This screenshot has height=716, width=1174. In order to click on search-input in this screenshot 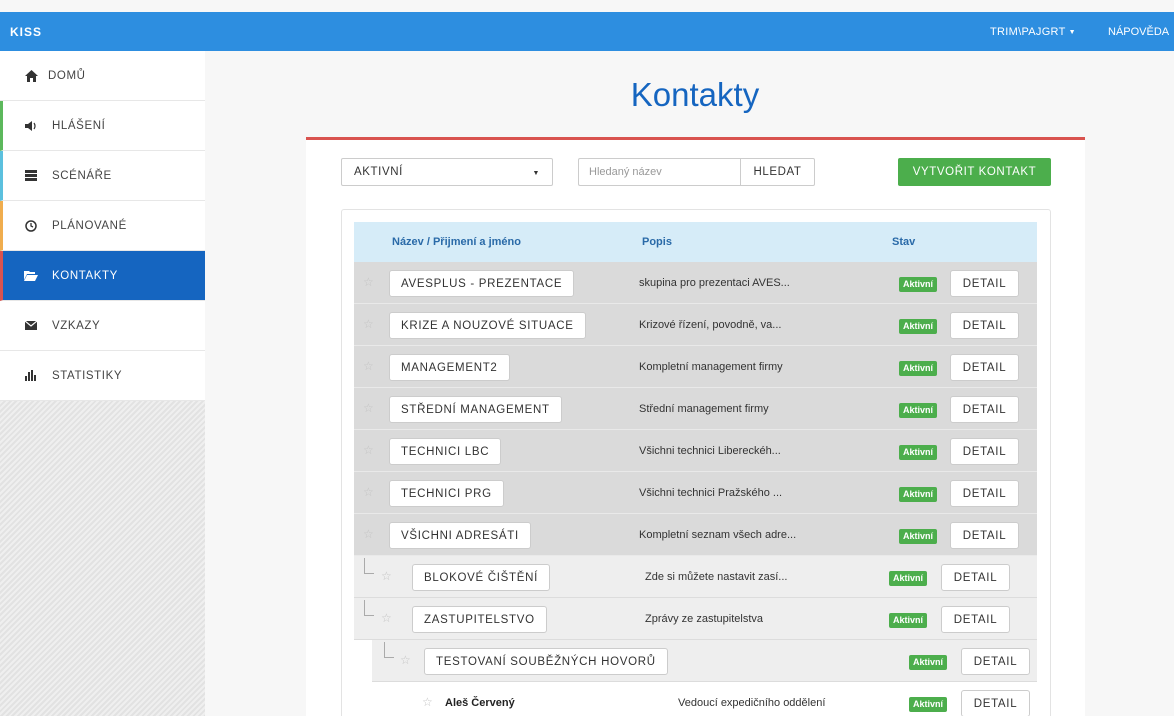, I will do `click(659, 172)`.